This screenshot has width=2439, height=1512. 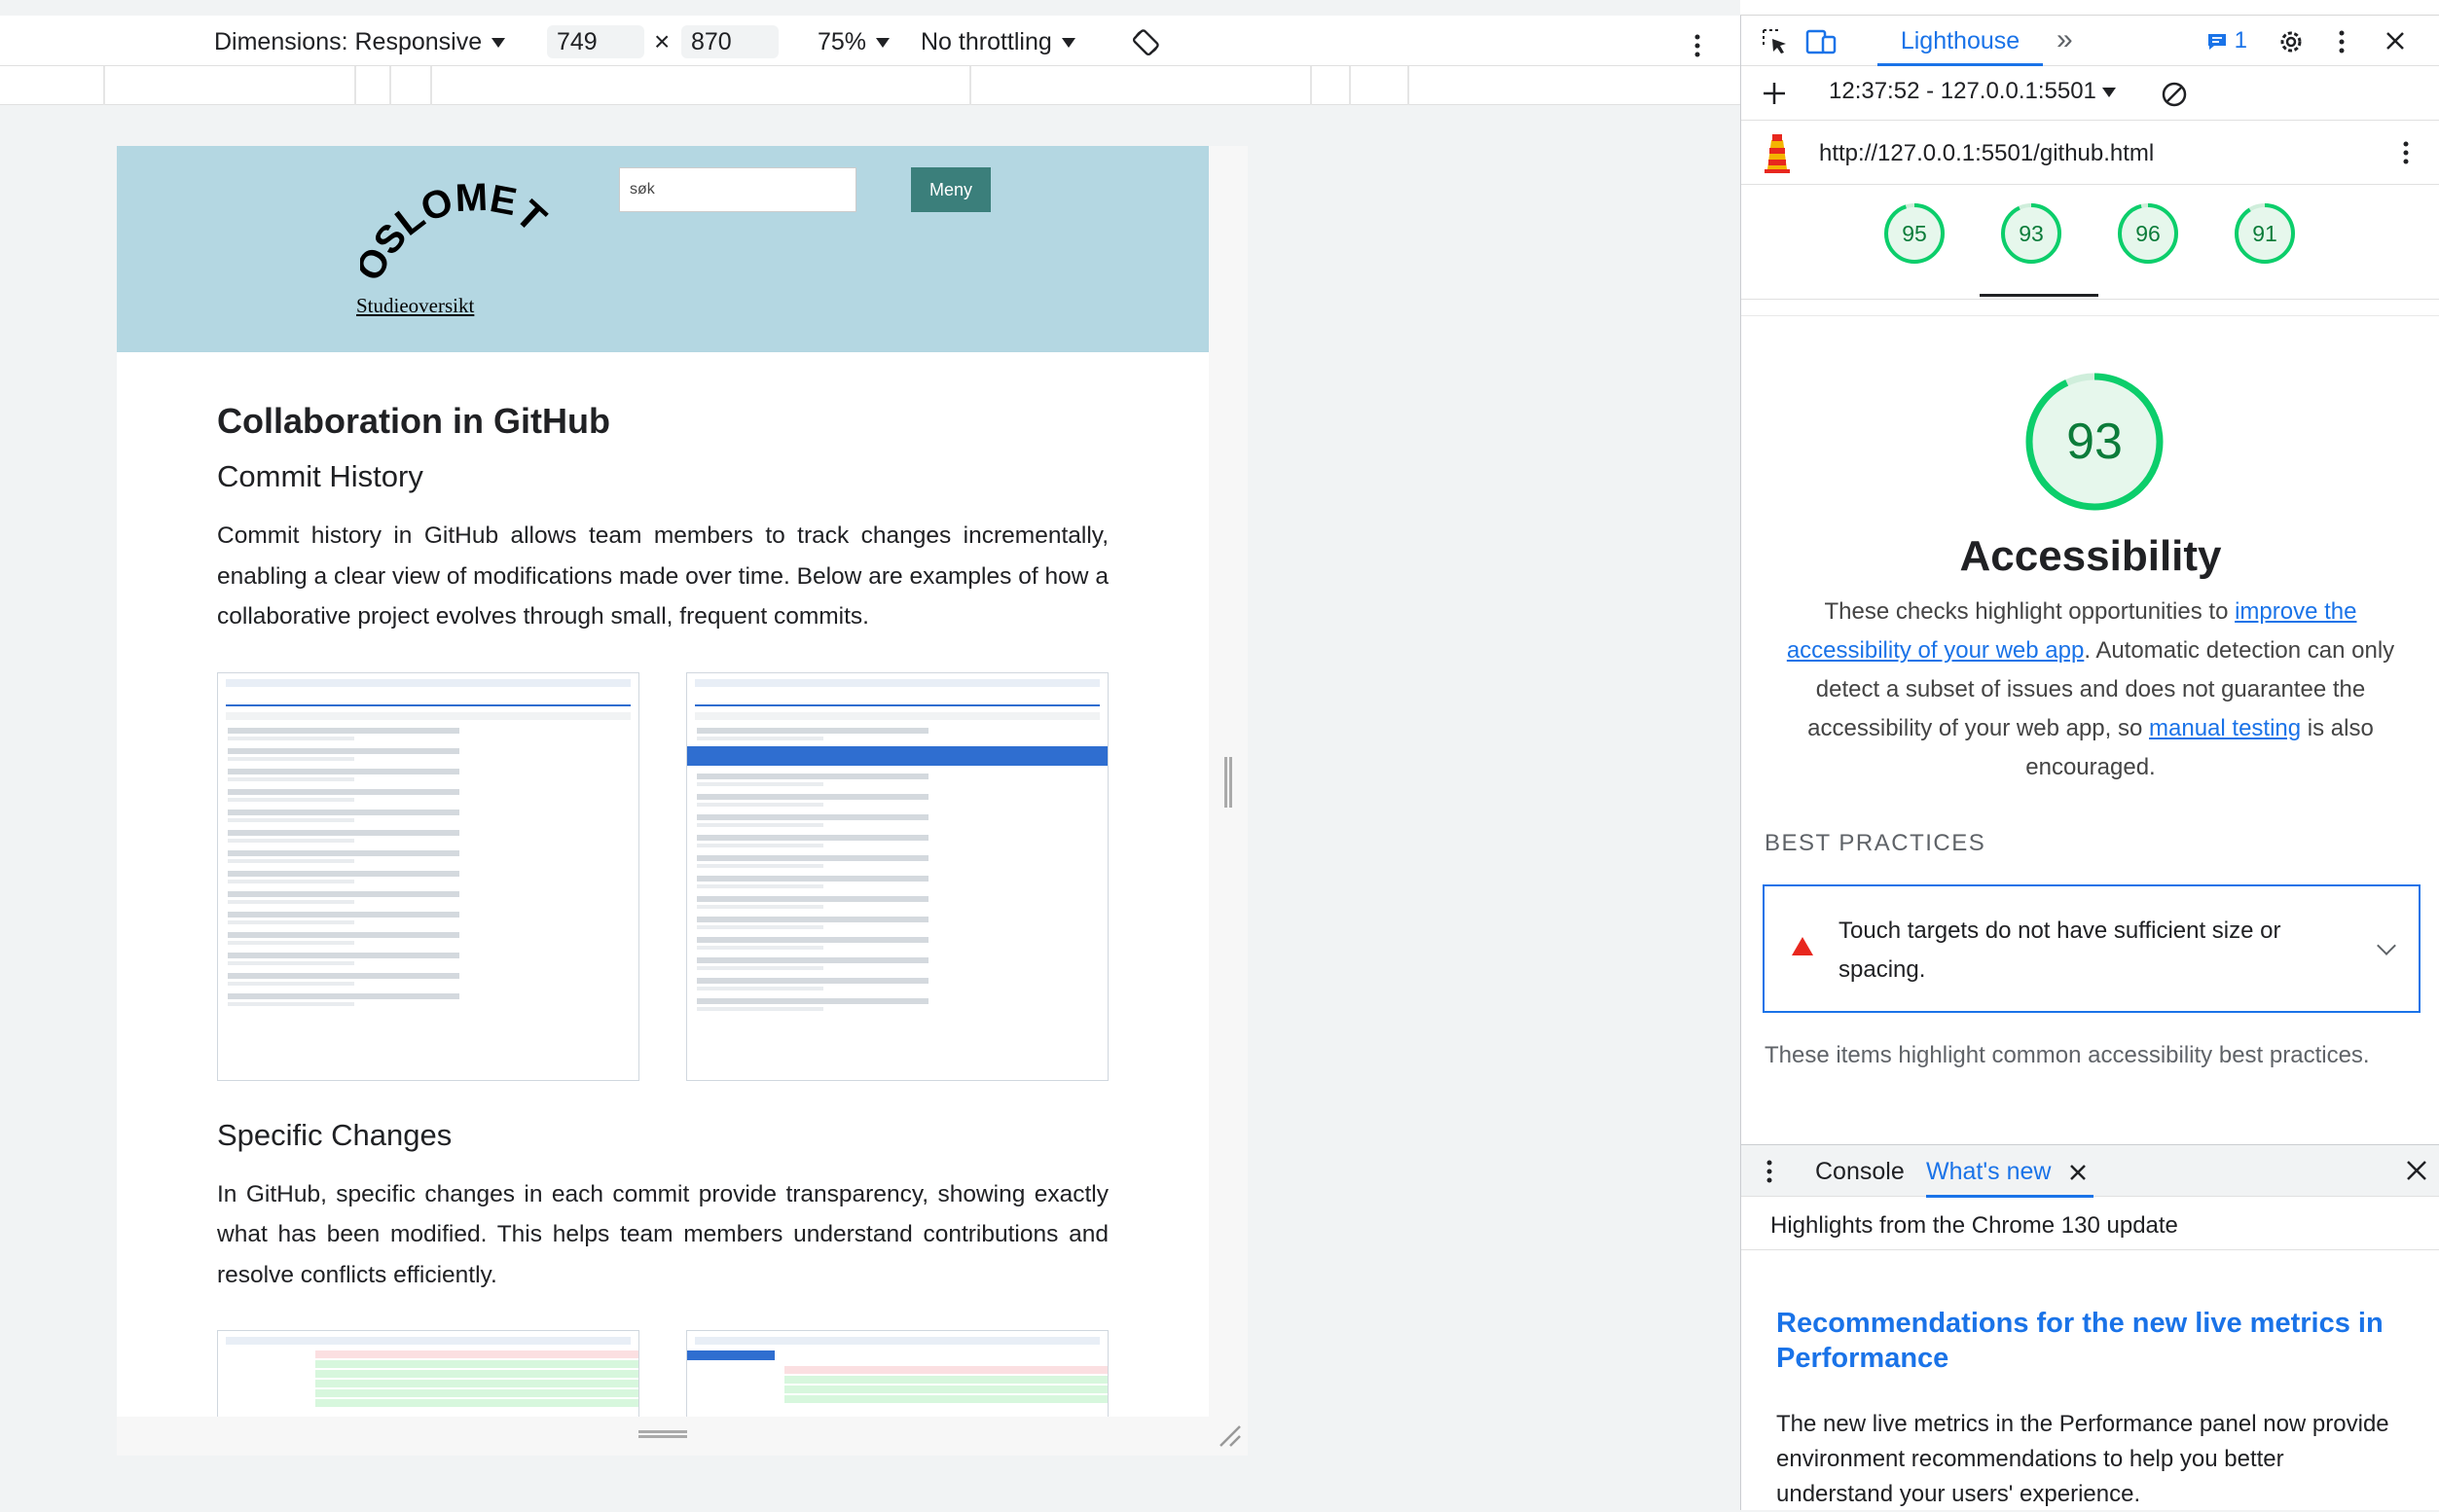 What do you see at coordinates (1989, 1171) in the screenshot?
I see `whats-new-label: What's new` at bounding box center [1989, 1171].